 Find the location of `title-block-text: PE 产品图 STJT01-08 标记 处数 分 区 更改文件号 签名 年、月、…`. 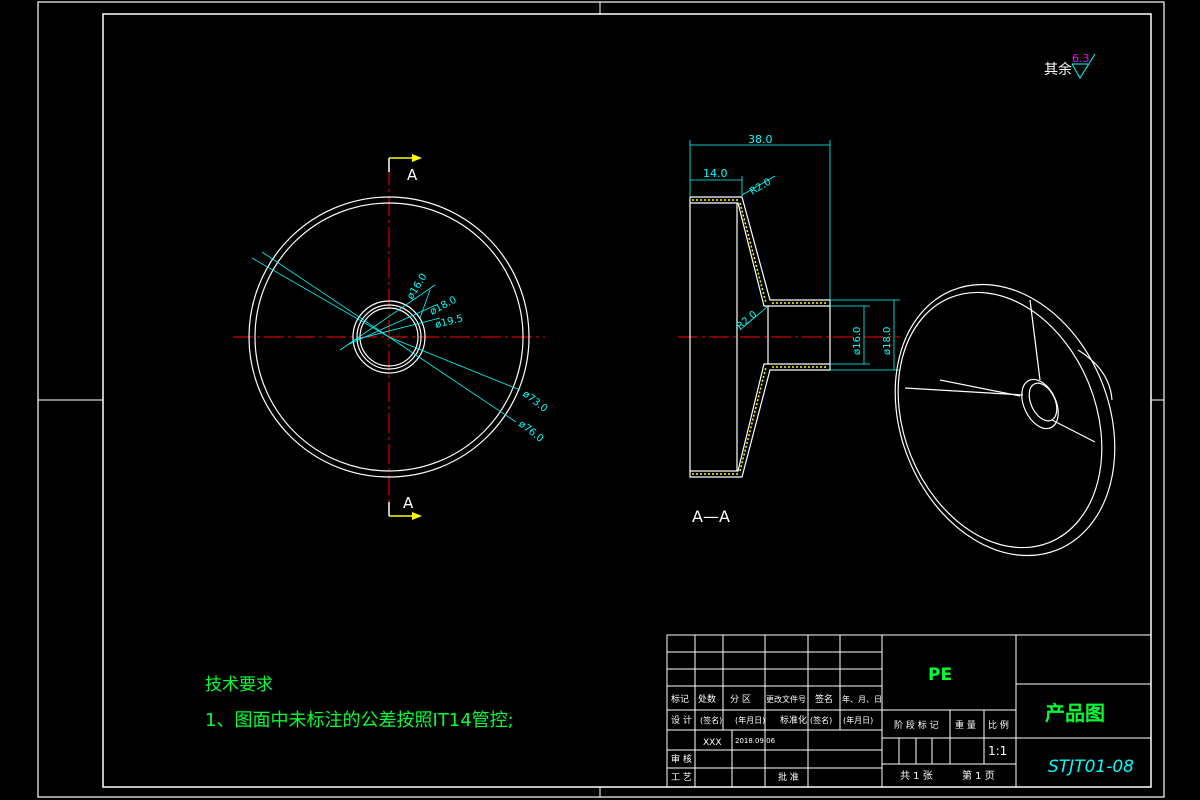

title-block-text: PE 产品图 STJT01-08 标记 处数 分 区 更改文件号 签名 年、月、… is located at coordinates (902, 724).